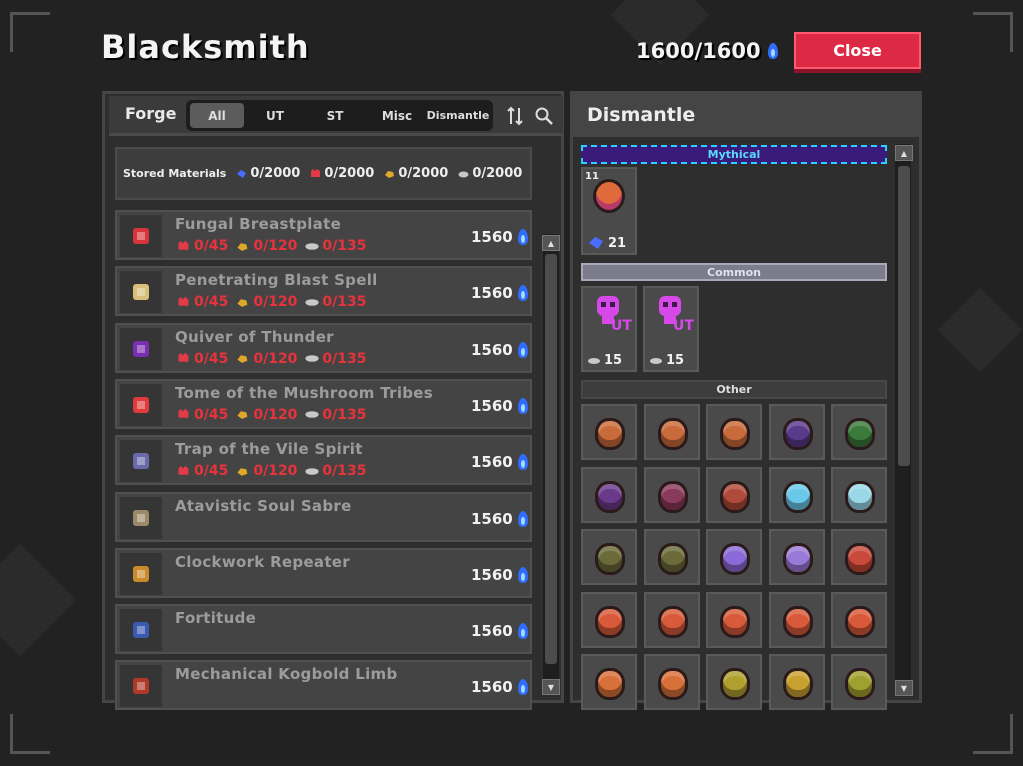 The width and height of the screenshot is (1023, 766). Describe the element at coordinates (263, 505) in the screenshot. I see `item-name: Atavistic Soul Sabre` at that location.